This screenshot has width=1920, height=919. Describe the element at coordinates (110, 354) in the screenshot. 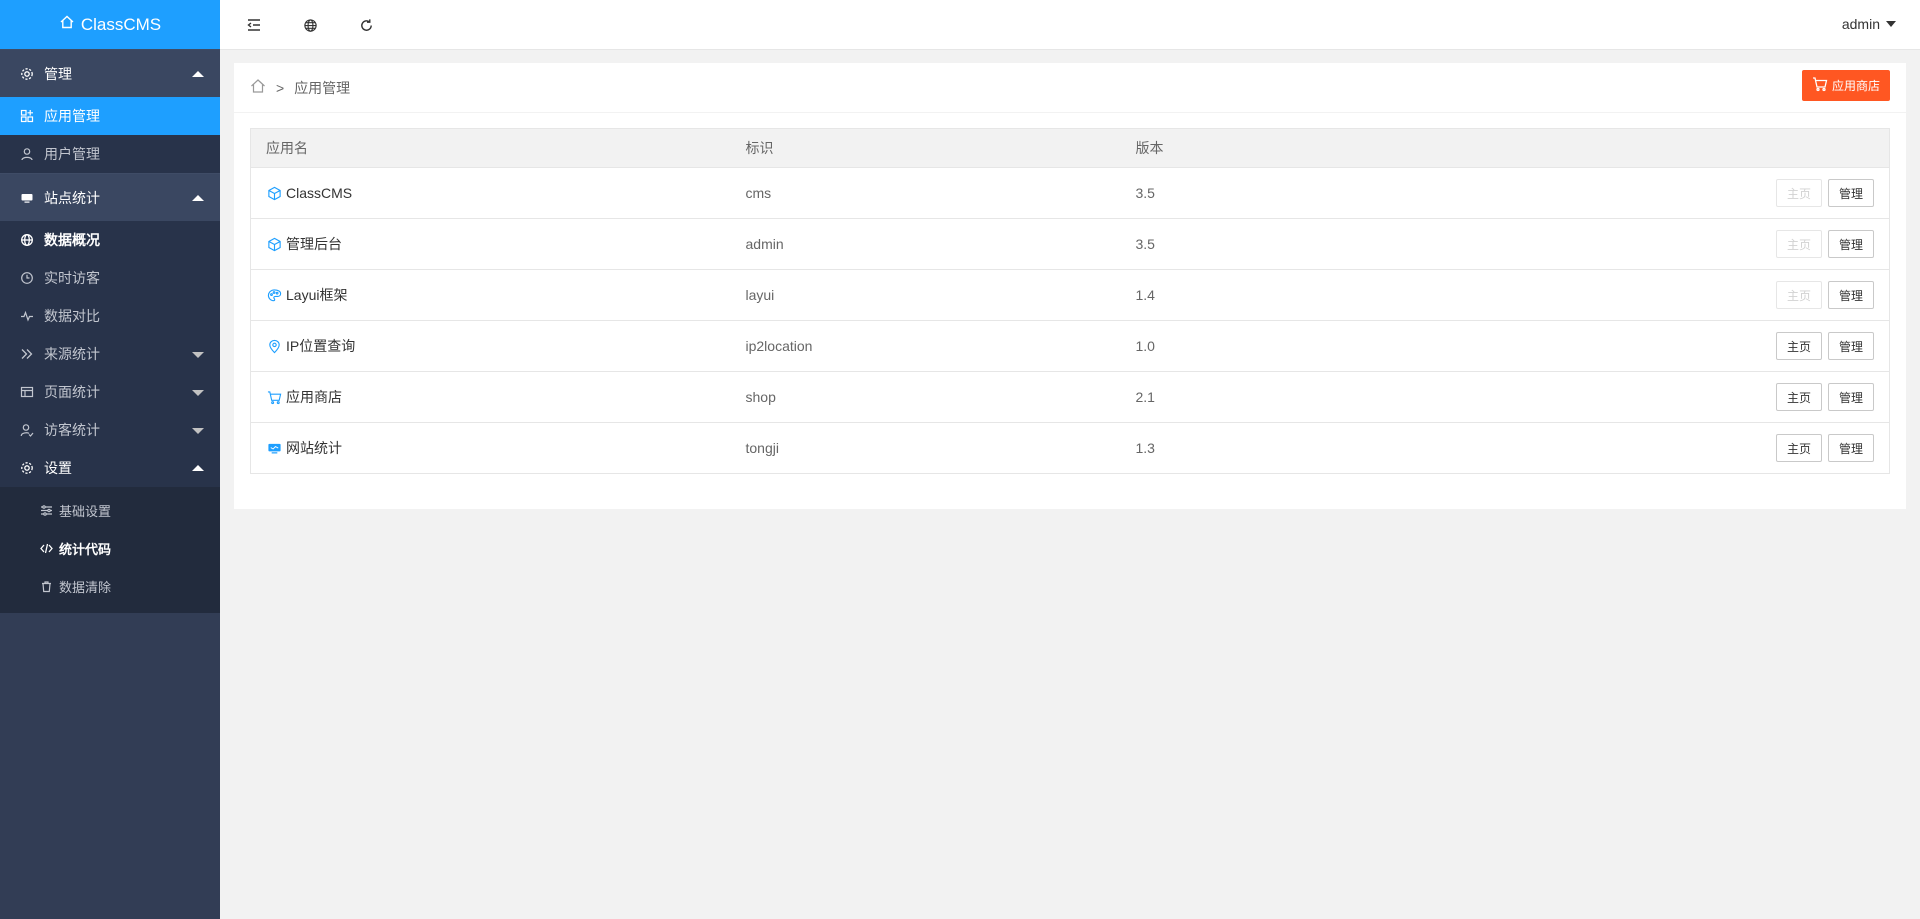

I see `sidebar-item-source: 来源统计` at that location.